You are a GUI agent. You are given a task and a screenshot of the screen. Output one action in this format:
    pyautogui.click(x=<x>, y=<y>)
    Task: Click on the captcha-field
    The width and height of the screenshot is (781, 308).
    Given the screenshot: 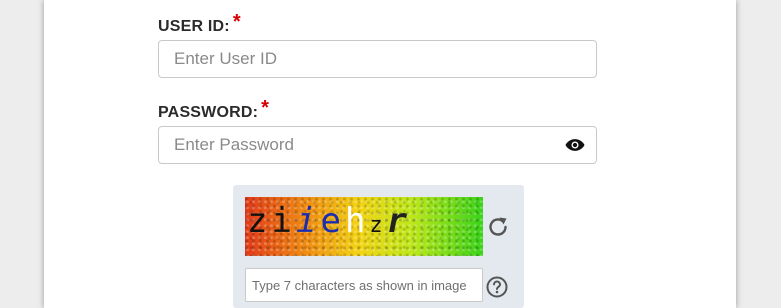 What is the action you would take?
    pyautogui.click(x=364, y=285)
    